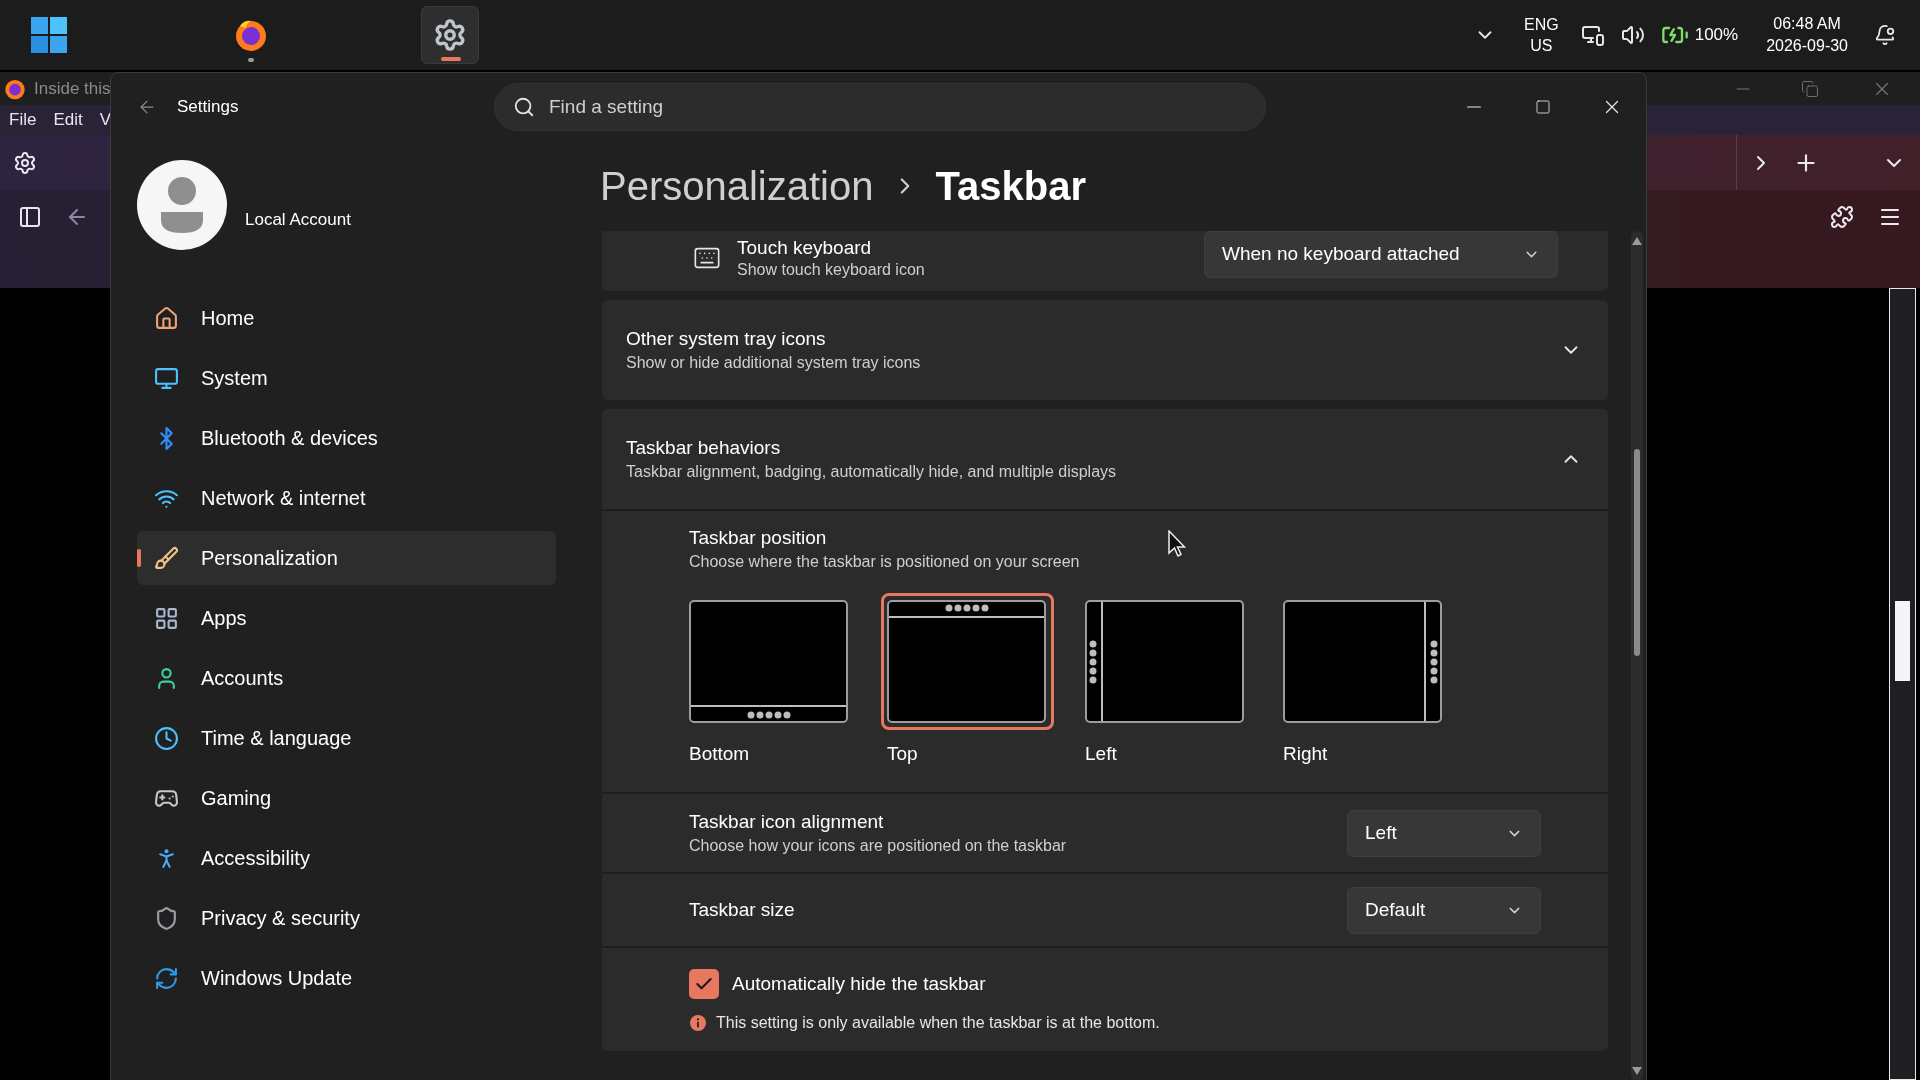 The image size is (1920, 1080). Describe the element at coordinates (346, 438) in the screenshot. I see `nav-item: Bluetooth & devices` at that location.